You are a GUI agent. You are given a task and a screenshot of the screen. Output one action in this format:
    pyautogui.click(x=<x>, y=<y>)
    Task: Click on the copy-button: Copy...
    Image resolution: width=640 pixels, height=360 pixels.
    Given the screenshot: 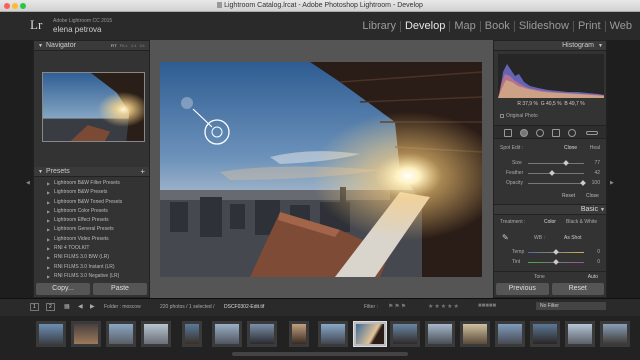 What is the action you would take?
    pyautogui.click(x=63, y=289)
    